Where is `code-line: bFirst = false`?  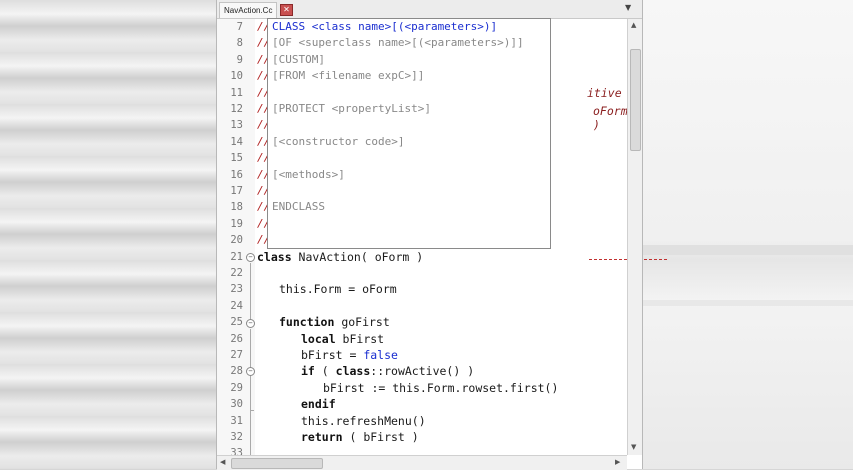 code-line: bFirst = false is located at coordinates (349, 355).